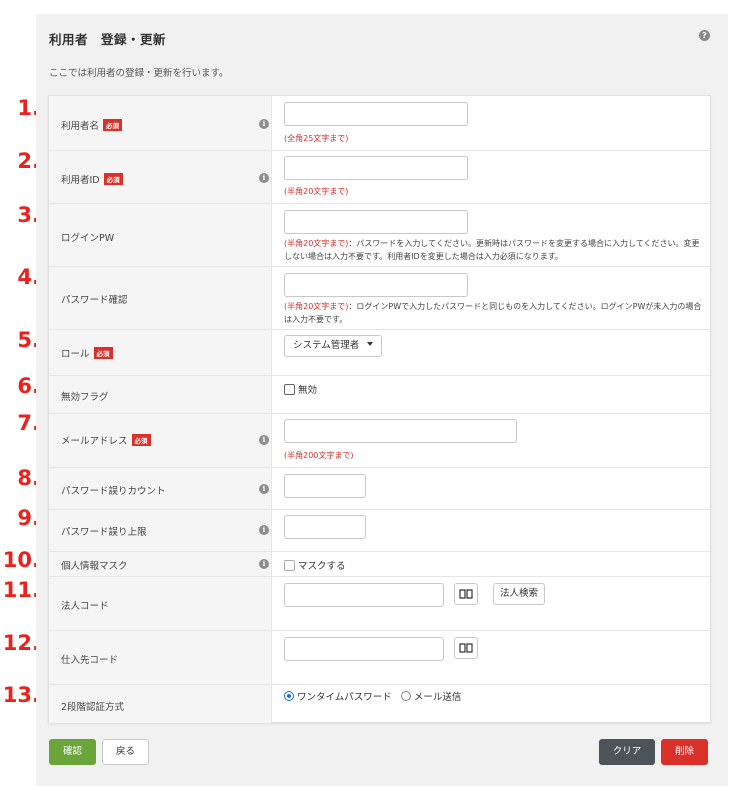  I want to click on row-email: メールアドレス 必須 i (半角200文字まで), so click(379, 441).